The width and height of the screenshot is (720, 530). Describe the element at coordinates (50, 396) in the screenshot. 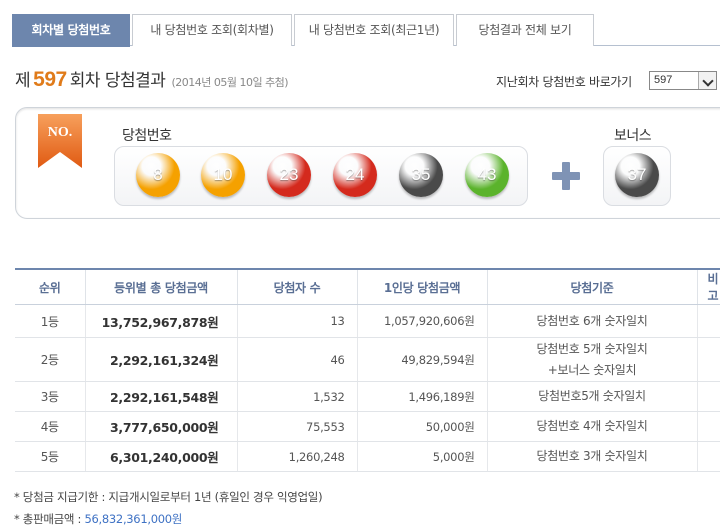

I see `cell-rank: 3등` at that location.